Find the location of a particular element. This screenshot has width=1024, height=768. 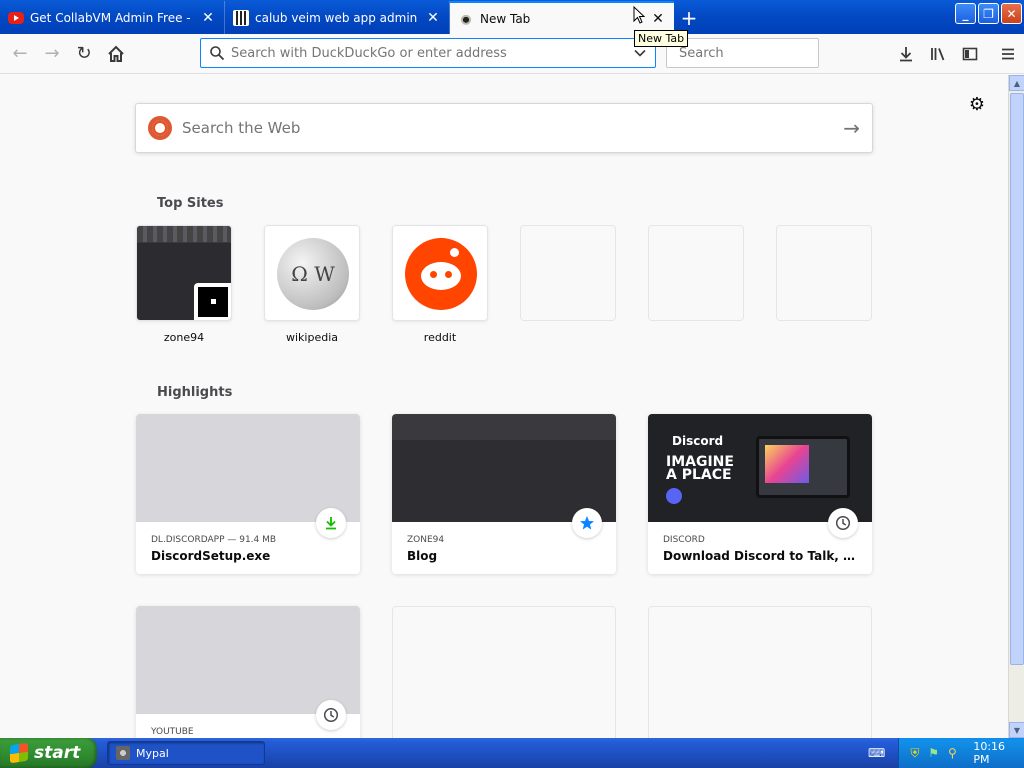

search-input is located at coordinates (764, 53).